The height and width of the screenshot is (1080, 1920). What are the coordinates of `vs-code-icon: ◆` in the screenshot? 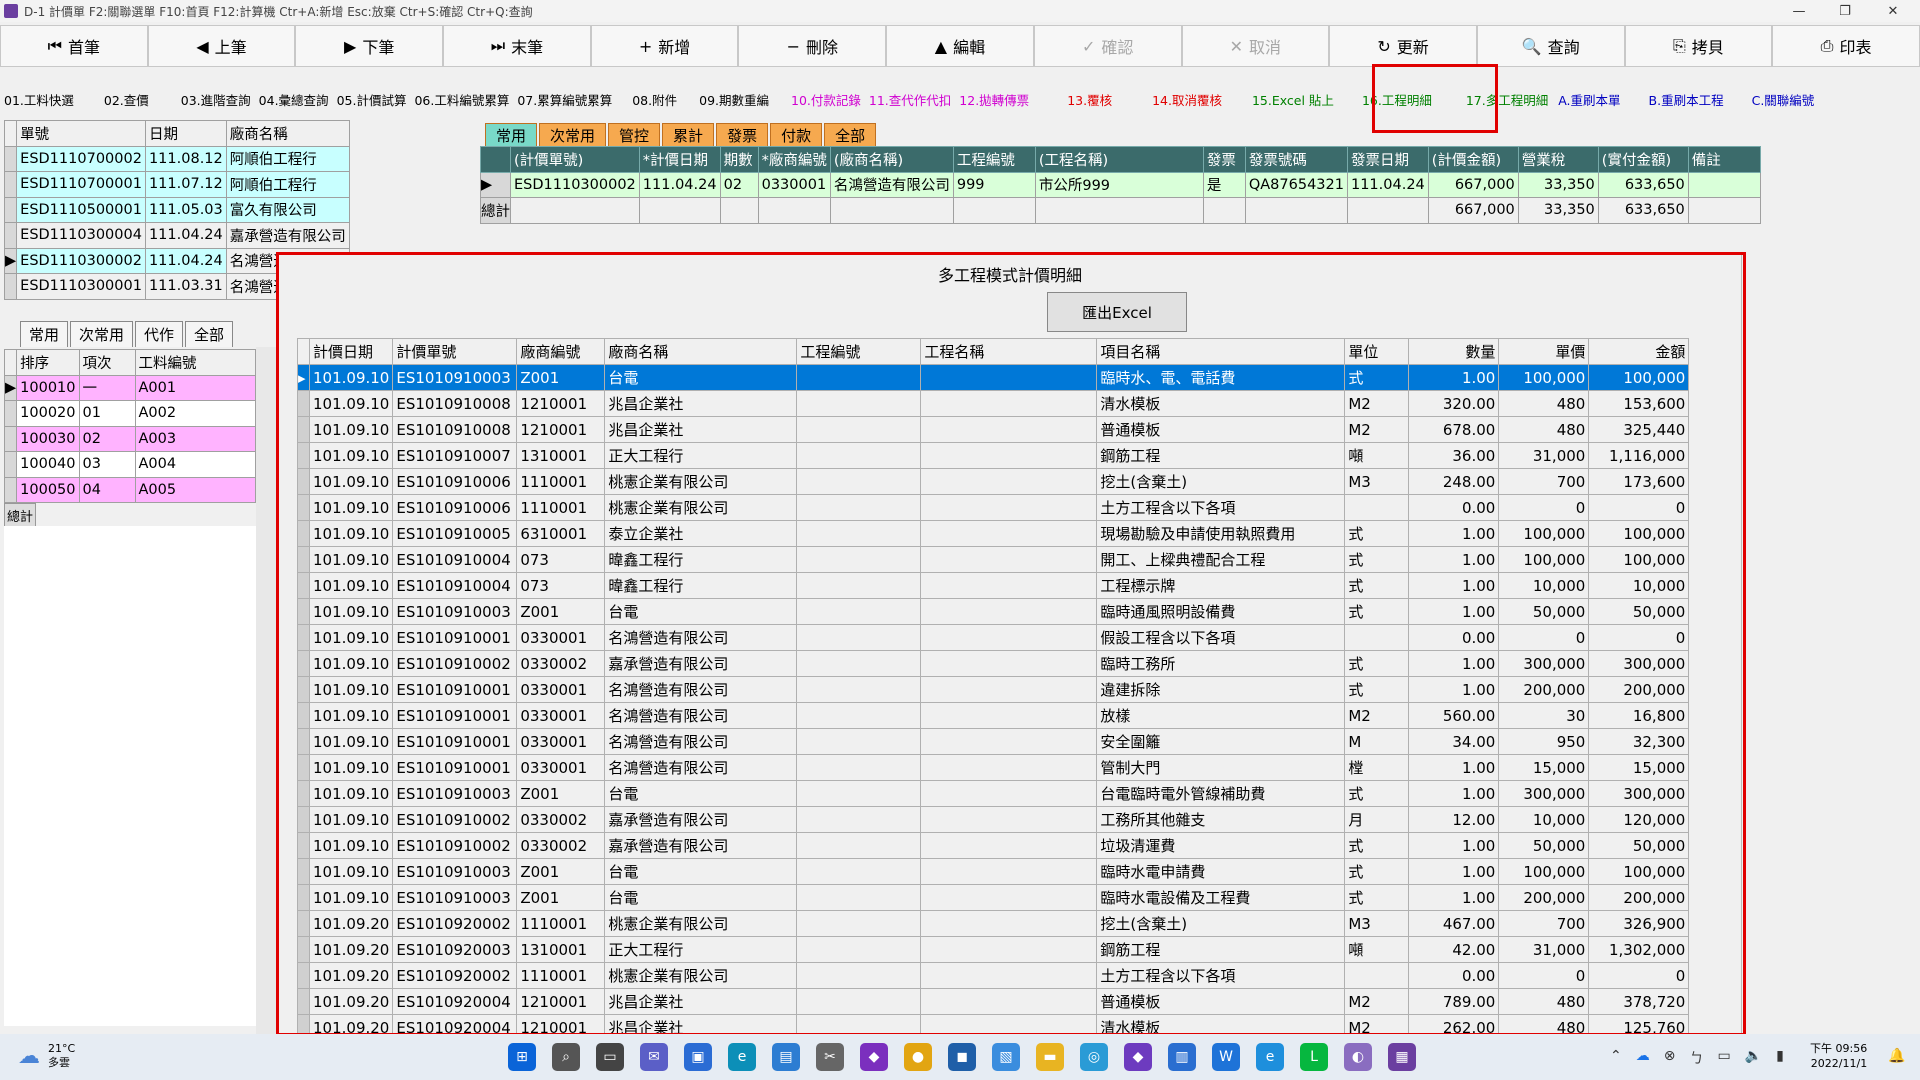 It's located at (1138, 1057).